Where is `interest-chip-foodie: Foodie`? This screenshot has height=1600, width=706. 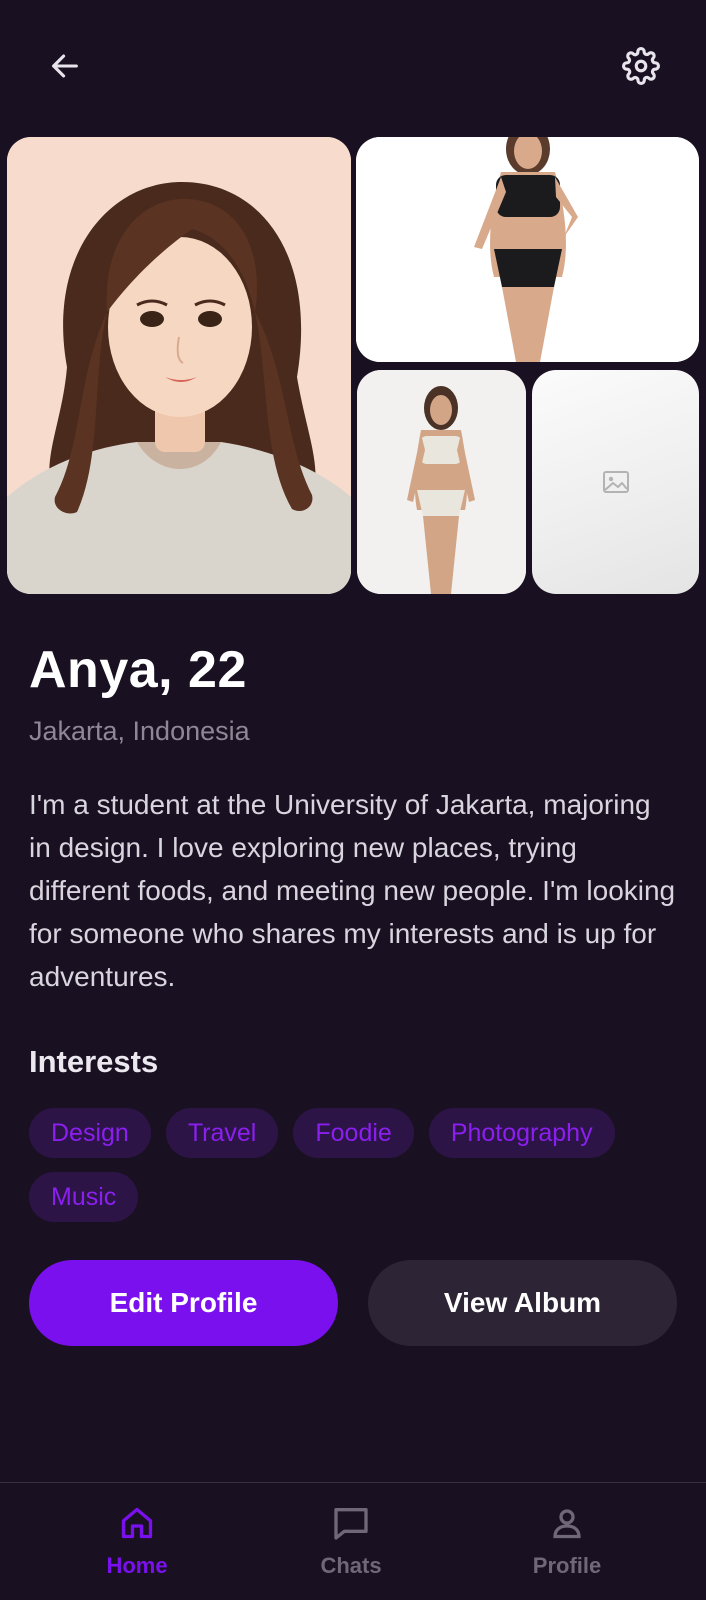
interest-chip-foodie: Foodie is located at coordinates (353, 1133).